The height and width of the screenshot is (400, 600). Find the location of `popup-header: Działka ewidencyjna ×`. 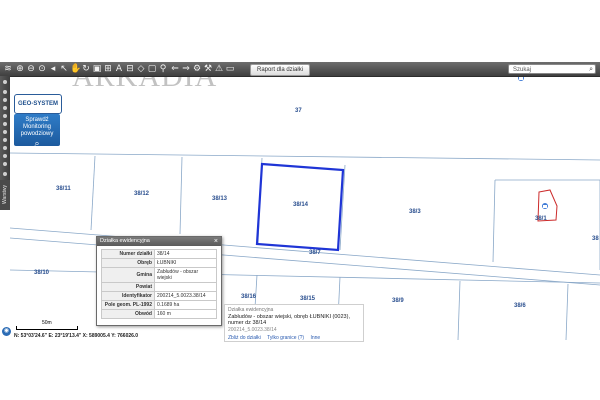

popup-header: Działka ewidencyjna × is located at coordinates (159, 241).